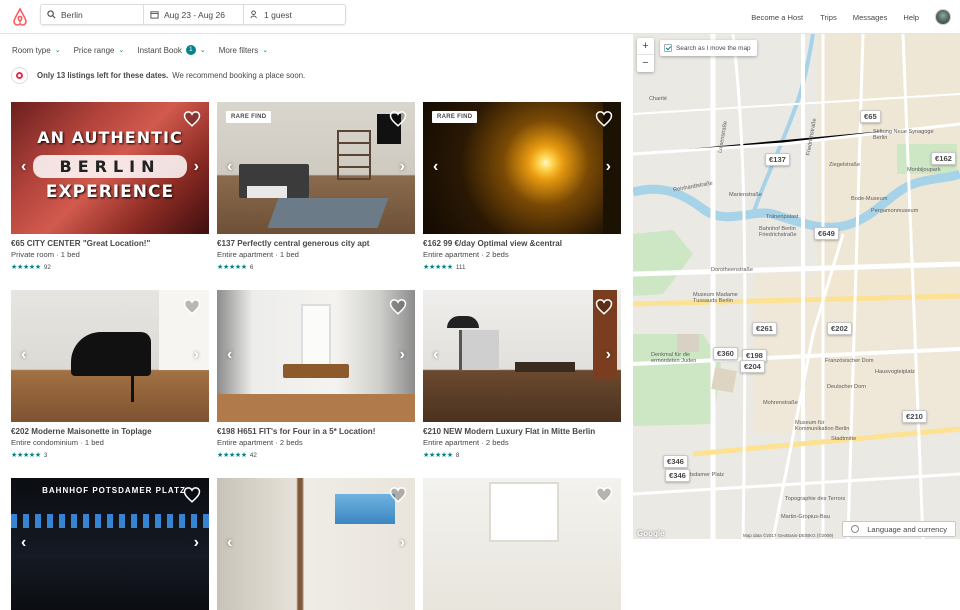 Image resolution: width=960 pixels, height=610 pixels. I want to click on map-price-pin: €649, so click(826, 233).